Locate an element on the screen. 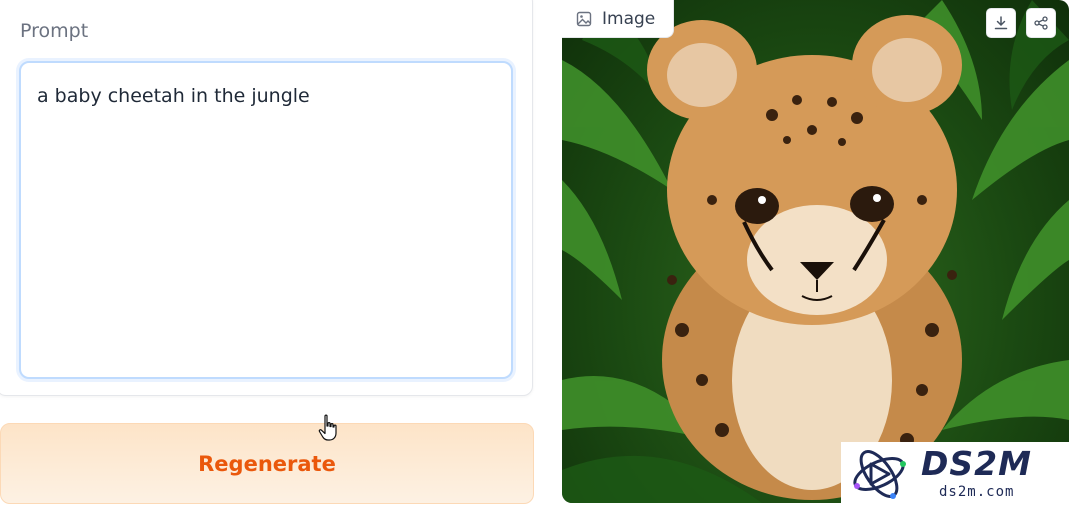 This screenshot has width=1079, height=510. watermark: DS2M ds2m.com is located at coordinates (955, 473).